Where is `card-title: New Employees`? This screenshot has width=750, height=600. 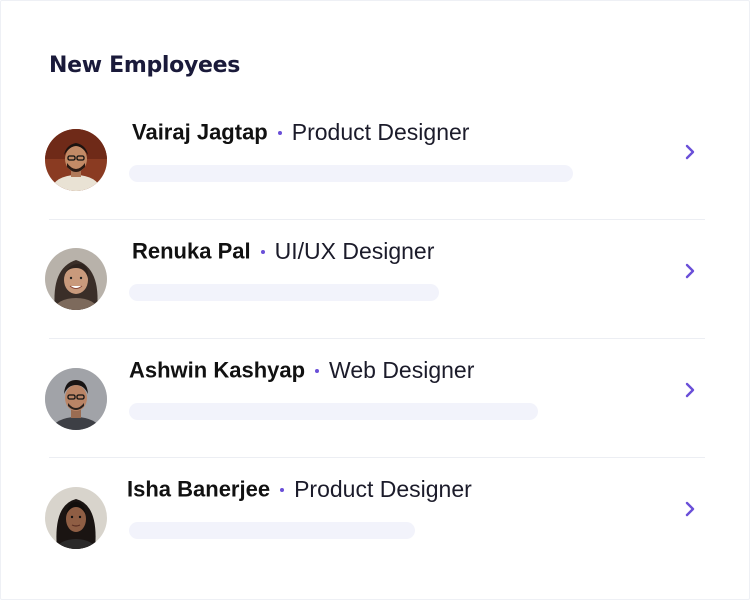
card-title: New Employees is located at coordinates (145, 65).